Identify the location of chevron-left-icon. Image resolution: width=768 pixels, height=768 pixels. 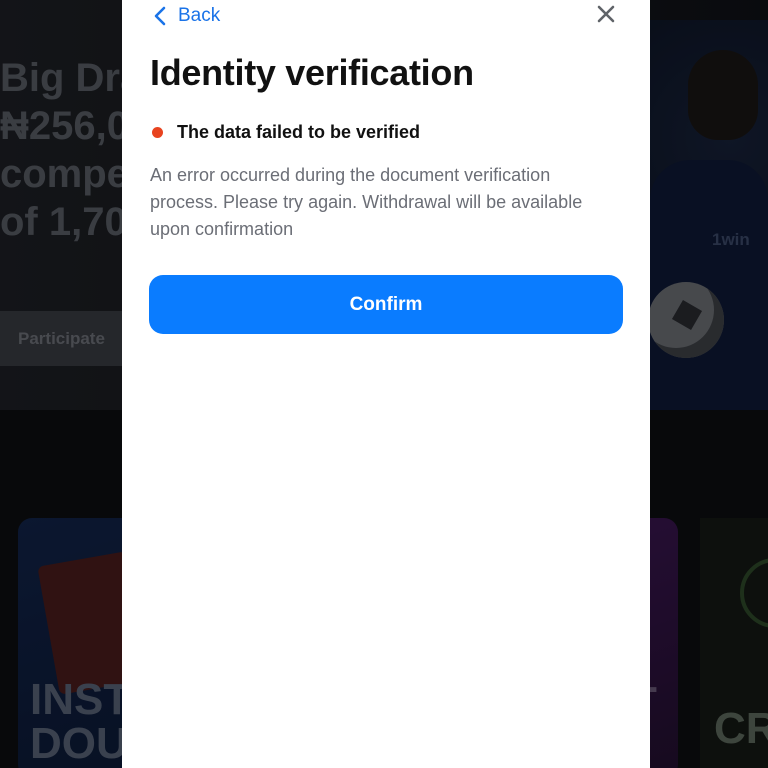
(160, 16).